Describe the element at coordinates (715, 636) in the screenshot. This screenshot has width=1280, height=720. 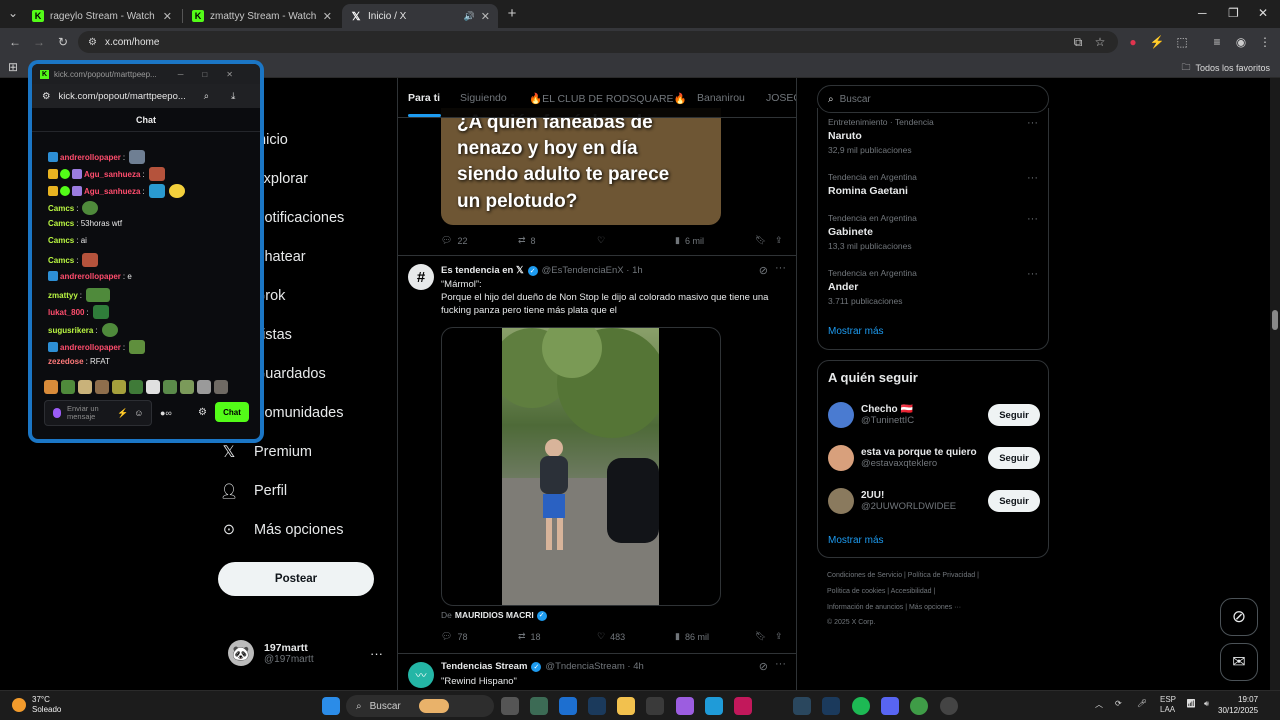
I see `views-button: ▮ 86 mil` at that location.